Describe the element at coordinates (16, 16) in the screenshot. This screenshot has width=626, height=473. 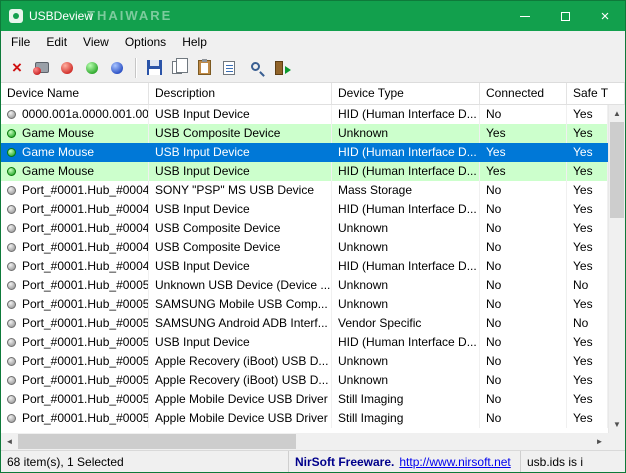
I see `app-icon` at that location.